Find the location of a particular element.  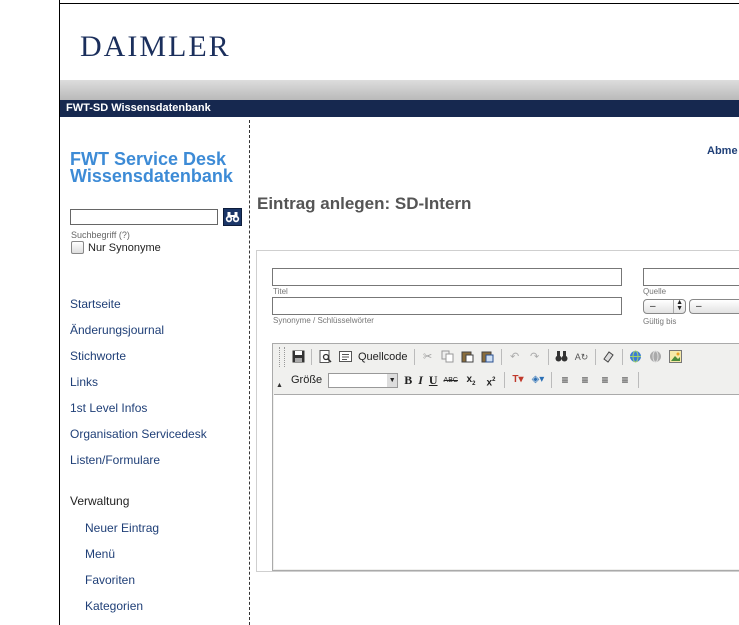

admin-item-favoriten: Favoriten is located at coordinates (122, 585).